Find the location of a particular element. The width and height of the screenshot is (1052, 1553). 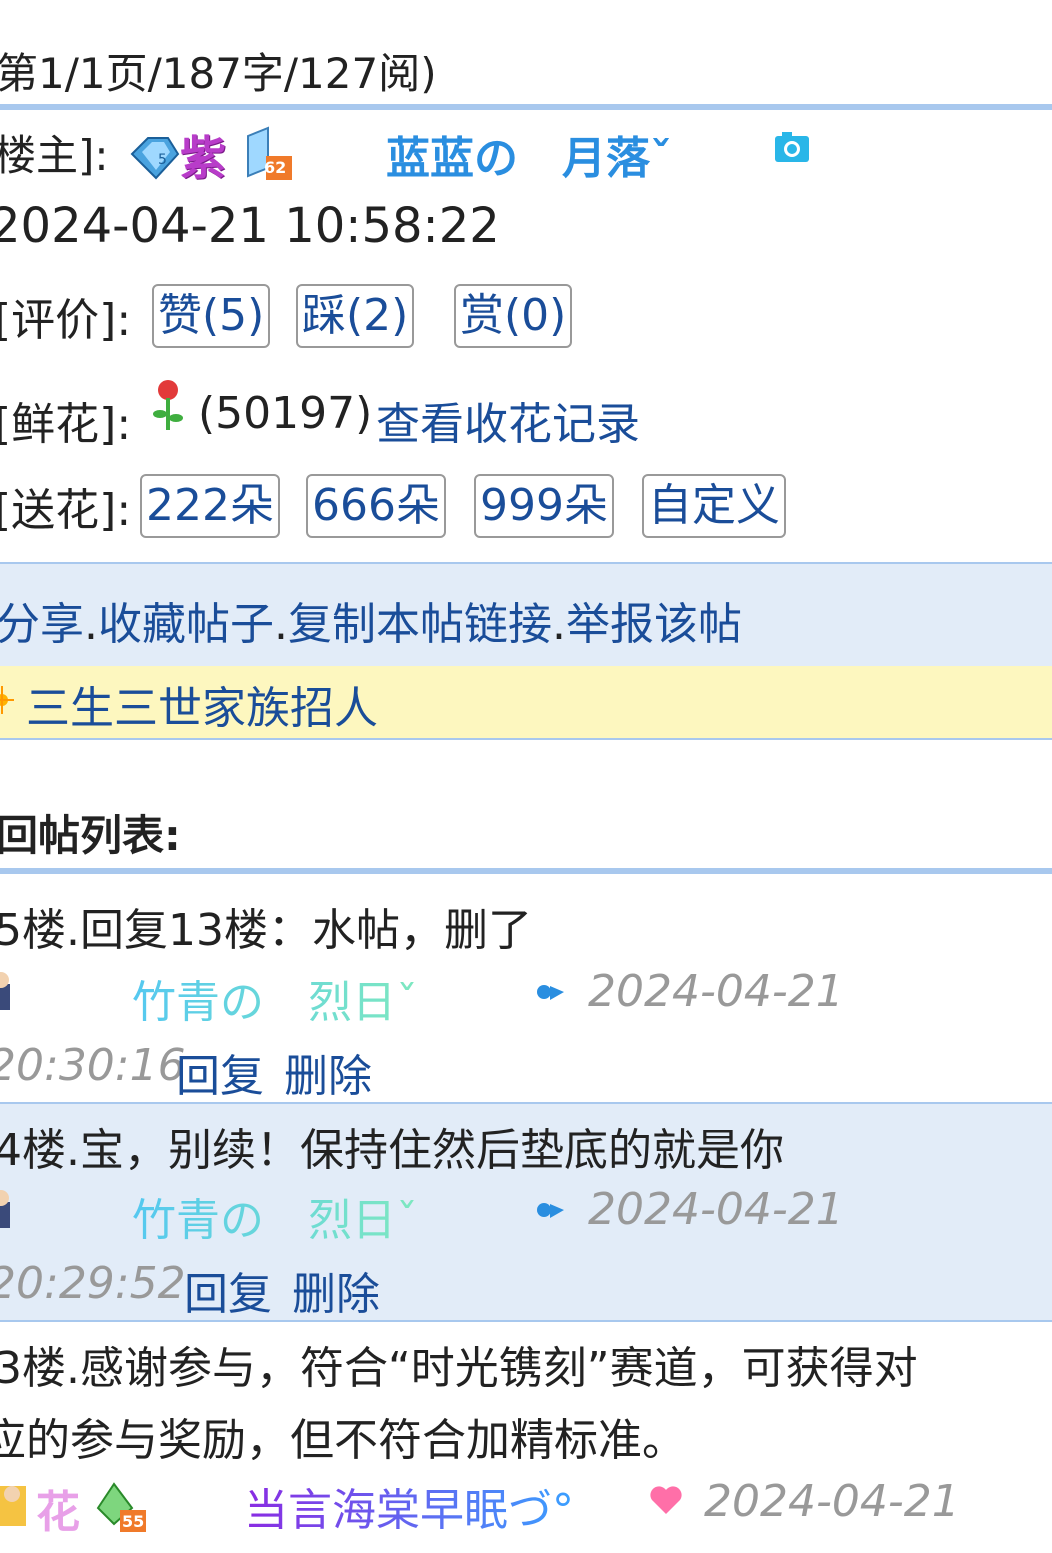

flowers-row: [鲜花]: is located at coordinates (65, 420).